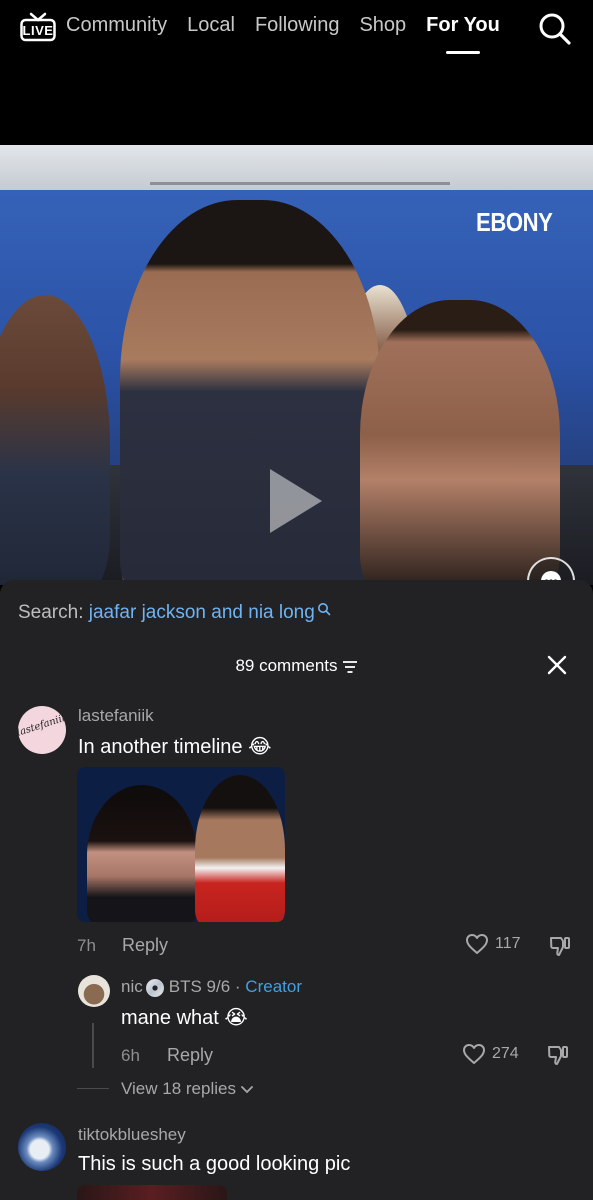 The height and width of the screenshot is (1200, 593). I want to click on live-label: LIVE, so click(38, 30).